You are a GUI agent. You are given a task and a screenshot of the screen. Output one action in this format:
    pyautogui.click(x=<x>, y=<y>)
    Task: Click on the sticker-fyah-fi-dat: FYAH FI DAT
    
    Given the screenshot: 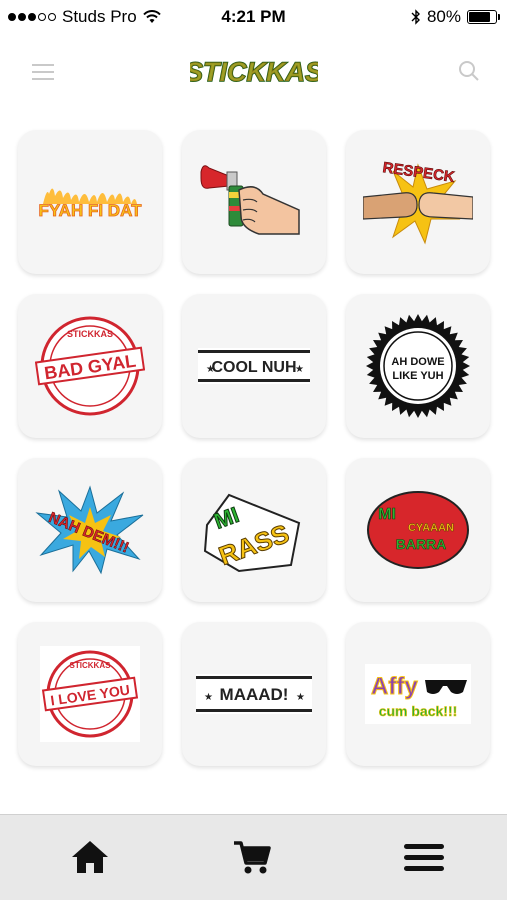 What is the action you would take?
    pyautogui.click(x=90, y=204)
    